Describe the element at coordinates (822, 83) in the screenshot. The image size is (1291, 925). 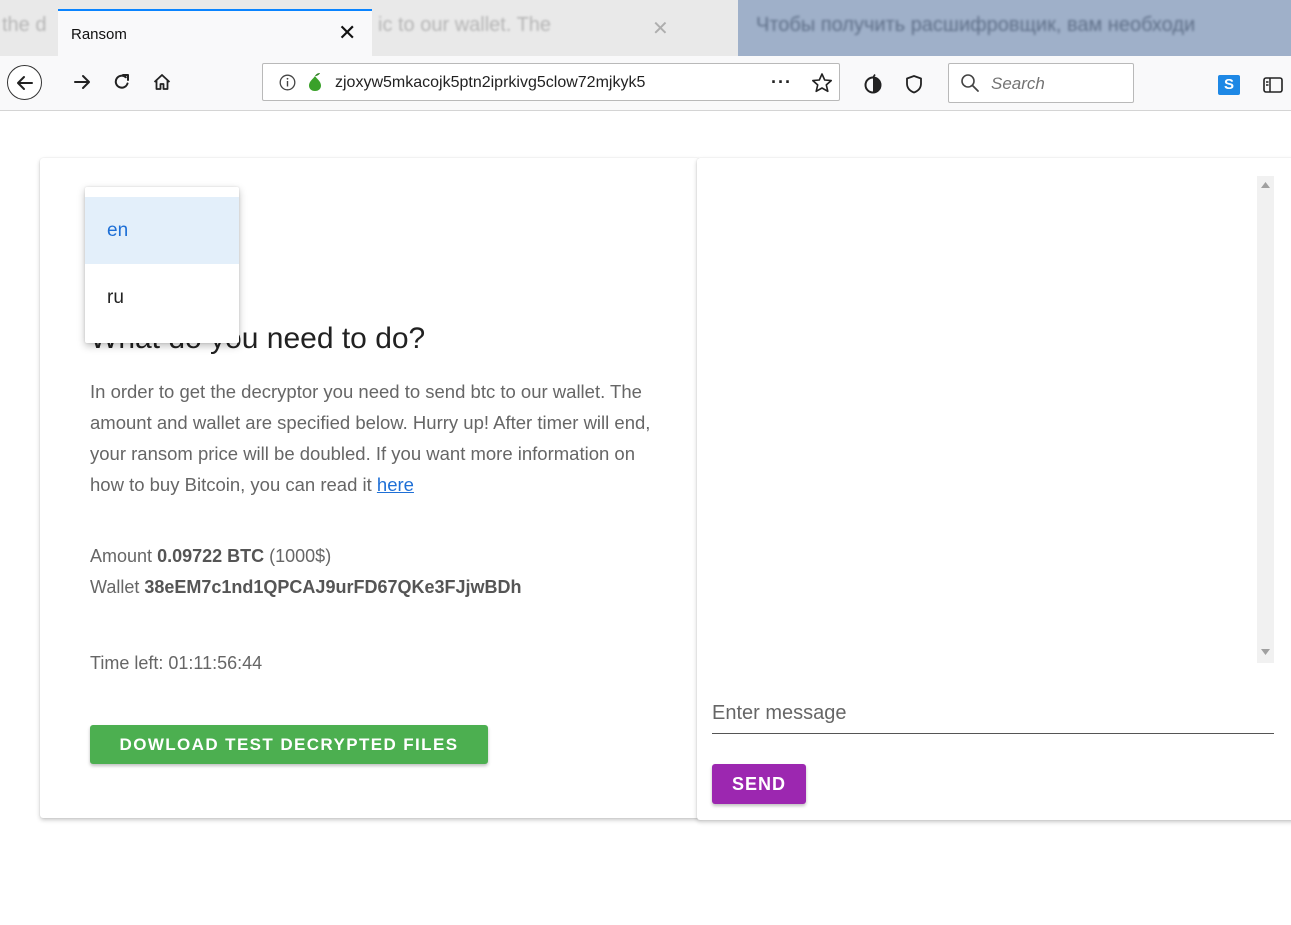
I see `star-icon` at that location.